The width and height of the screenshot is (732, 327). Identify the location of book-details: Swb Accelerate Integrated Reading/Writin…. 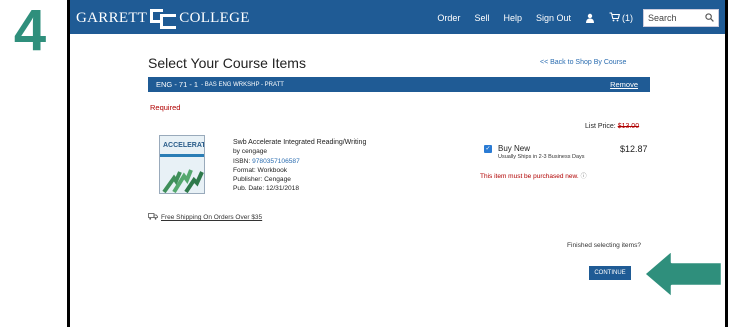
(299, 166).